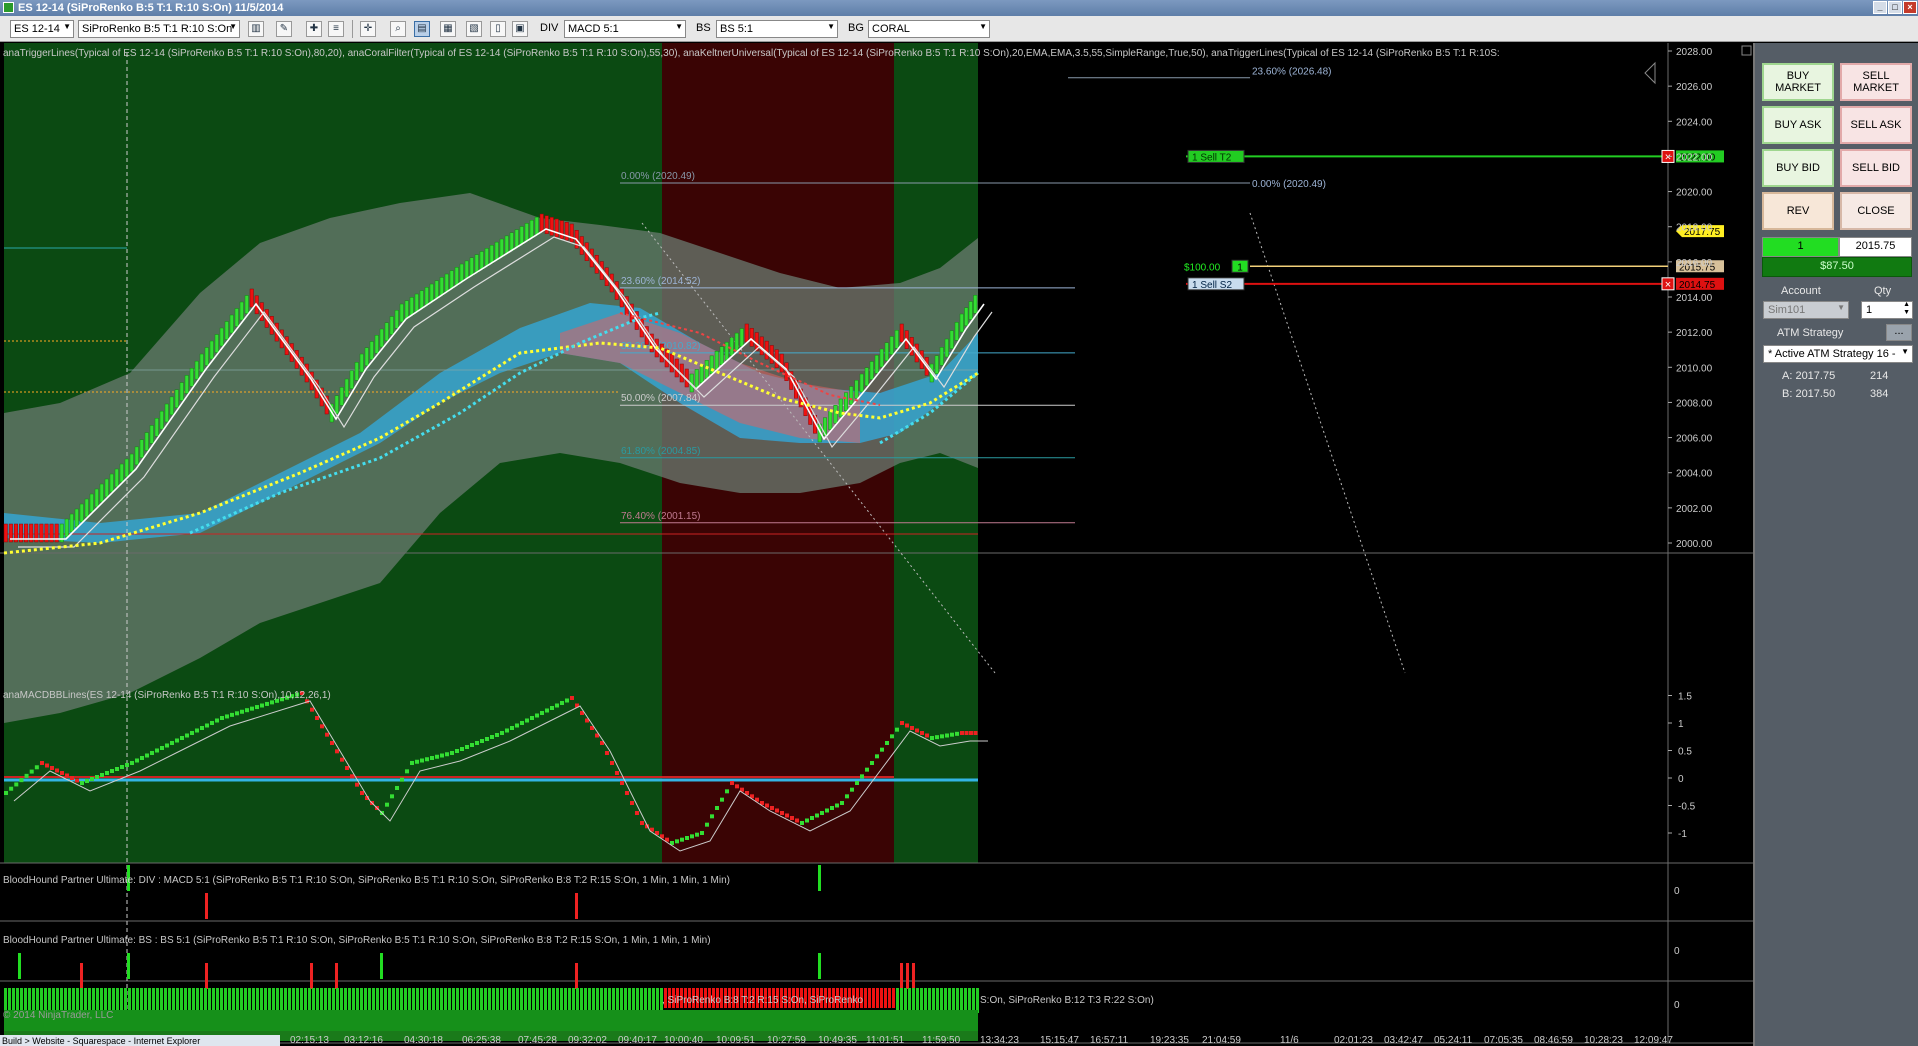  Describe the element at coordinates (1798, 82) in the screenshot. I see `buy-market-button: BUY MARKET` at that location.